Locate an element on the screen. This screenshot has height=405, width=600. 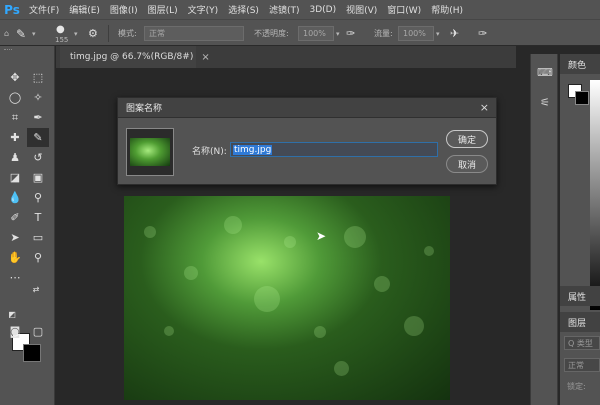
dodge-tool-icon: ⚲ is located at coordinates (38, 197).